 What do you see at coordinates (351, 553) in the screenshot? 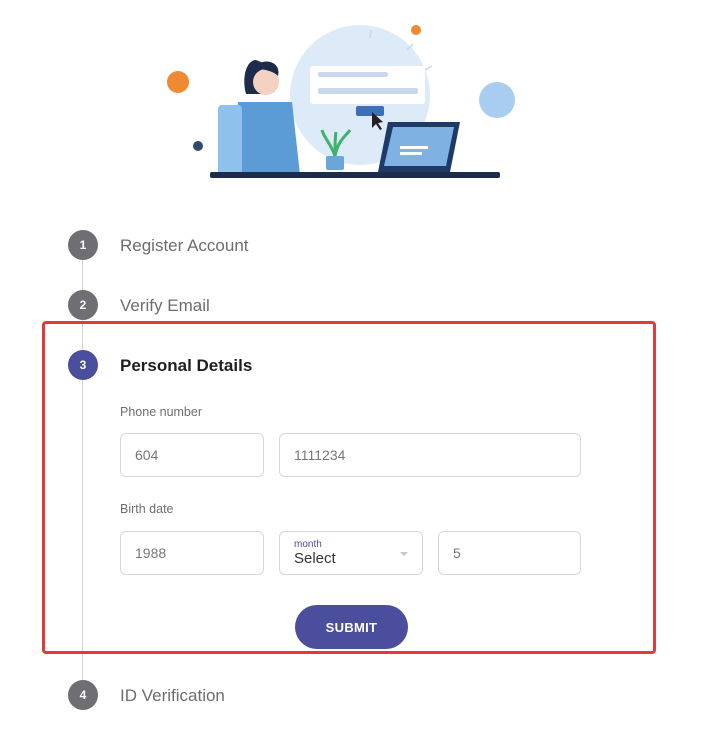
I see `birth-month-select: month Select` at bounding box center [351, 553].